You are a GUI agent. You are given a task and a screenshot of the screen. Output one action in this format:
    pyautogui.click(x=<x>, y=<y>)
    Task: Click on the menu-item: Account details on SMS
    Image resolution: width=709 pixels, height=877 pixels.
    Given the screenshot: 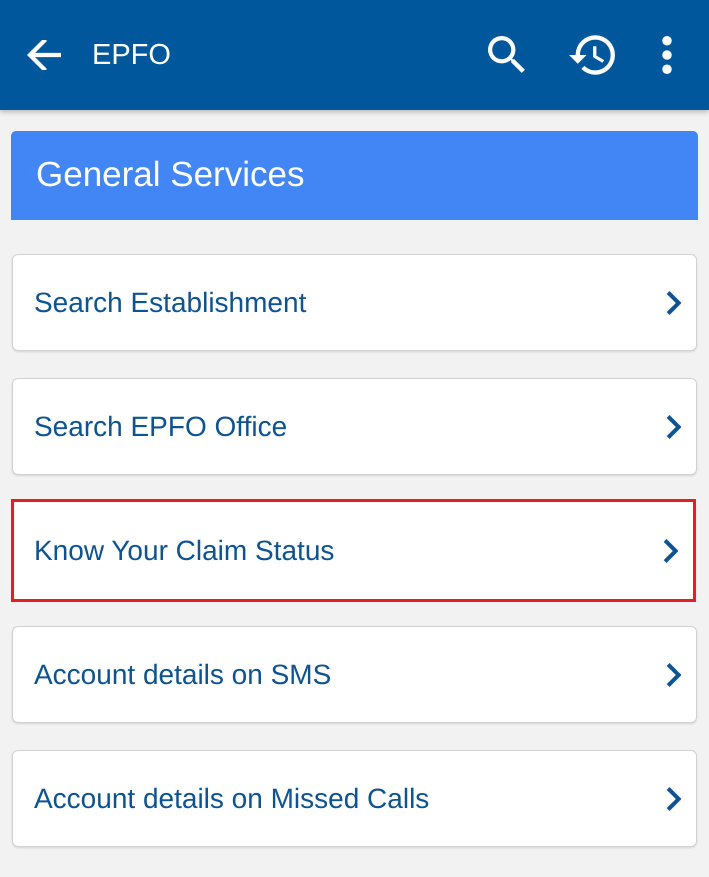 What is the action you would take?
    pyautogui.click(x=354, y=674)
    